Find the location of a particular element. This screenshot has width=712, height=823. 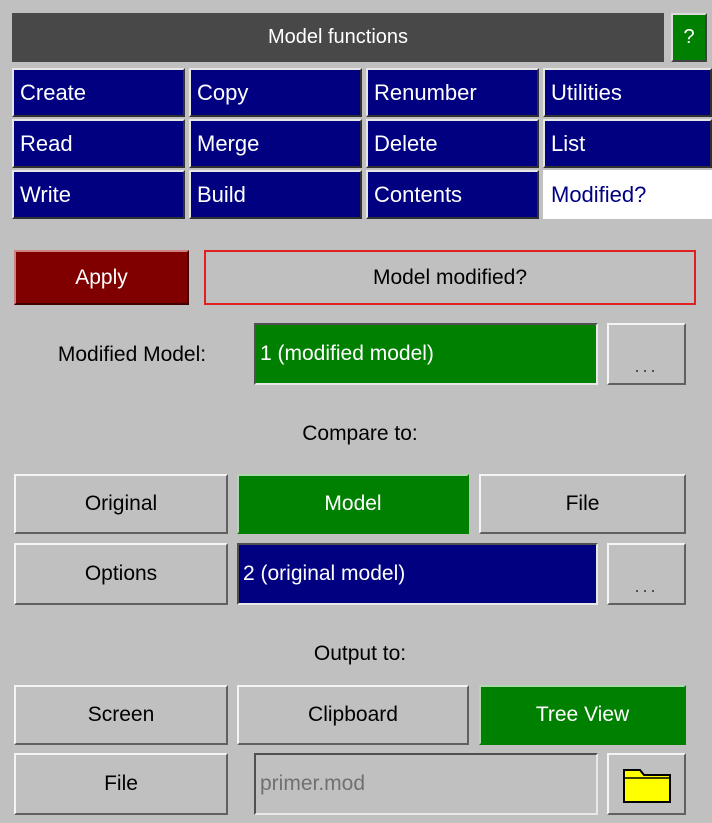

compare-model-field: 2 (original model) is located at coordinates (417, 574).